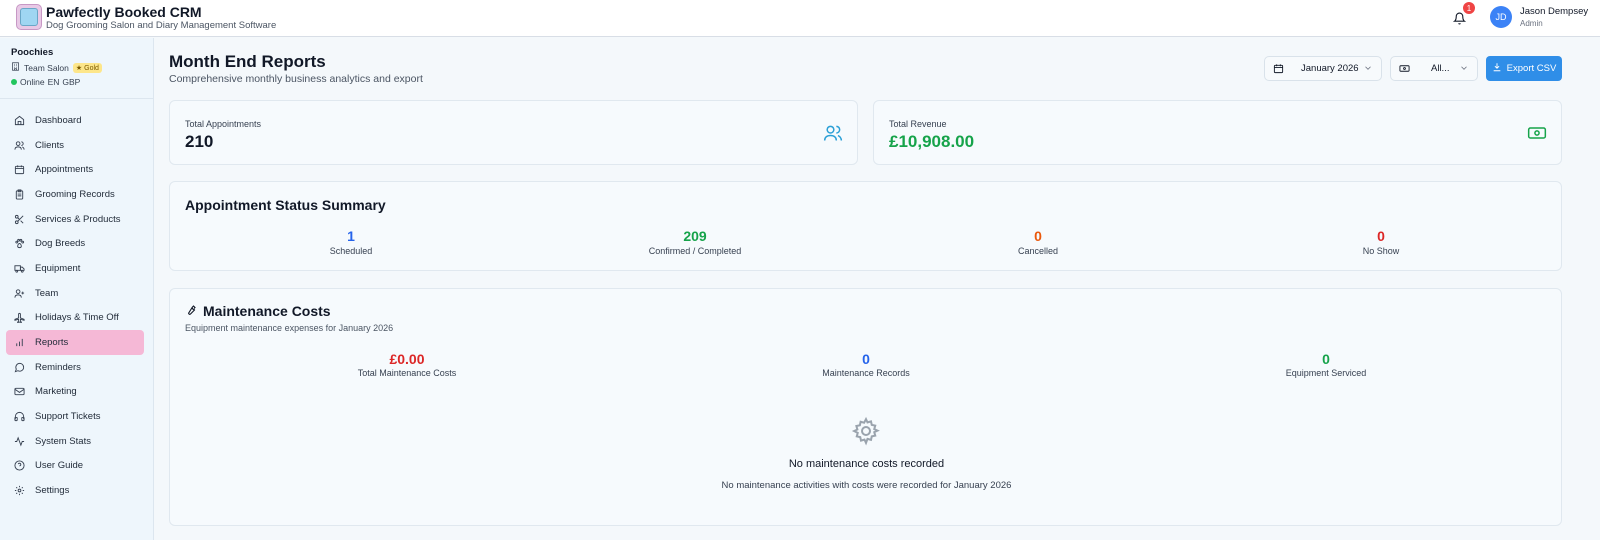 The height and width of the screenshot is (540, 1600). Describe the element at coordinates (77, 98) in the screenshot. I see `divider` at that location.